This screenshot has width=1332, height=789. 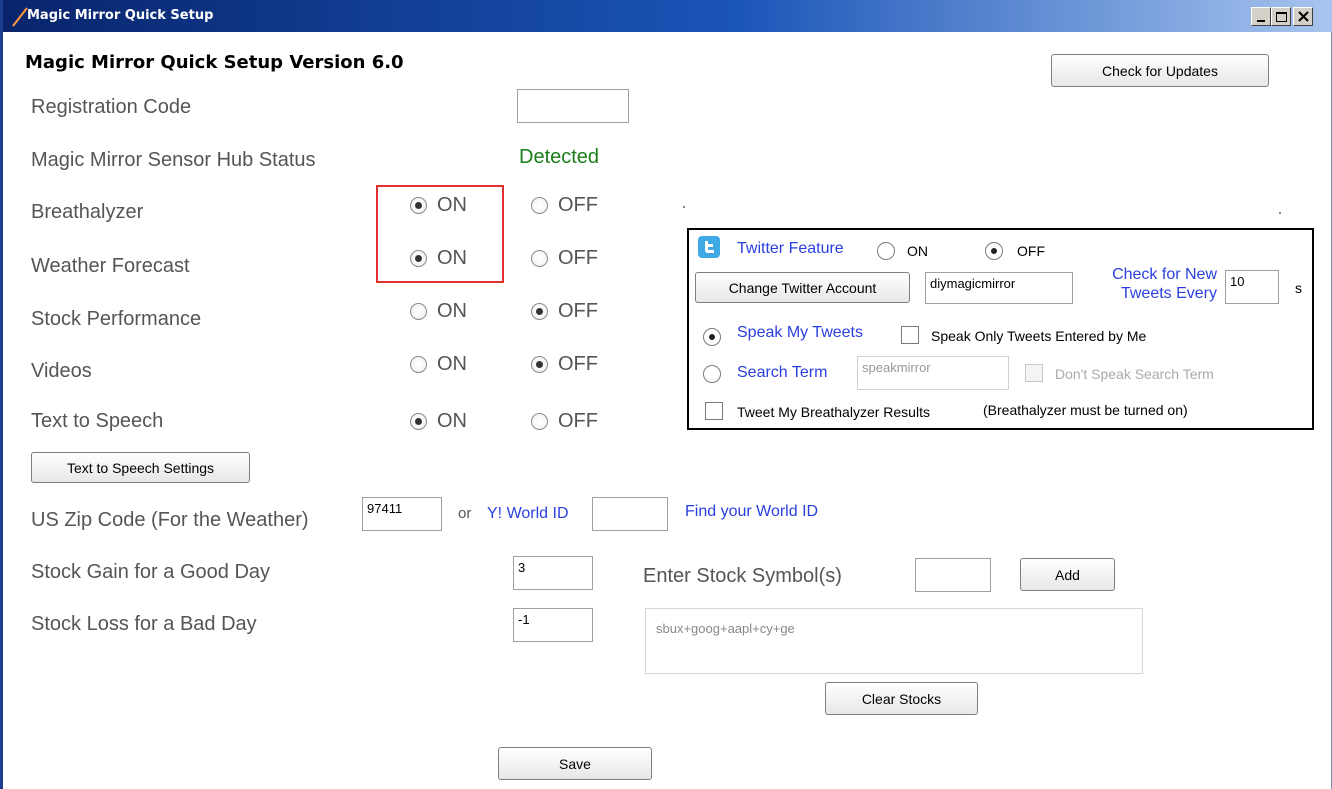 I want to click on minimize-button, so click(x=1261, y=16).